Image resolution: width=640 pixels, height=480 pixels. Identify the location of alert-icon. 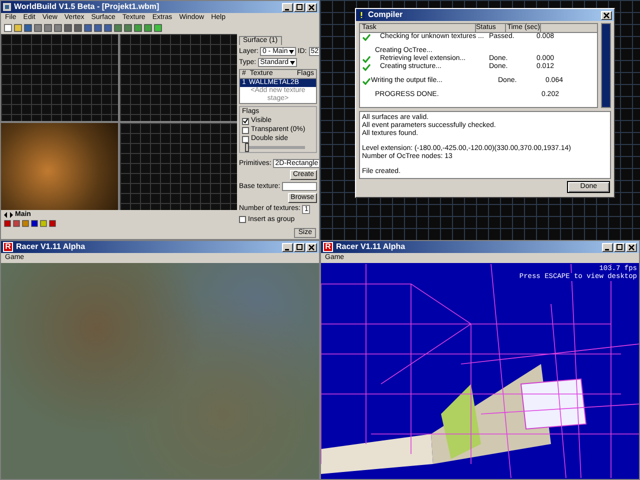
(361, 15).